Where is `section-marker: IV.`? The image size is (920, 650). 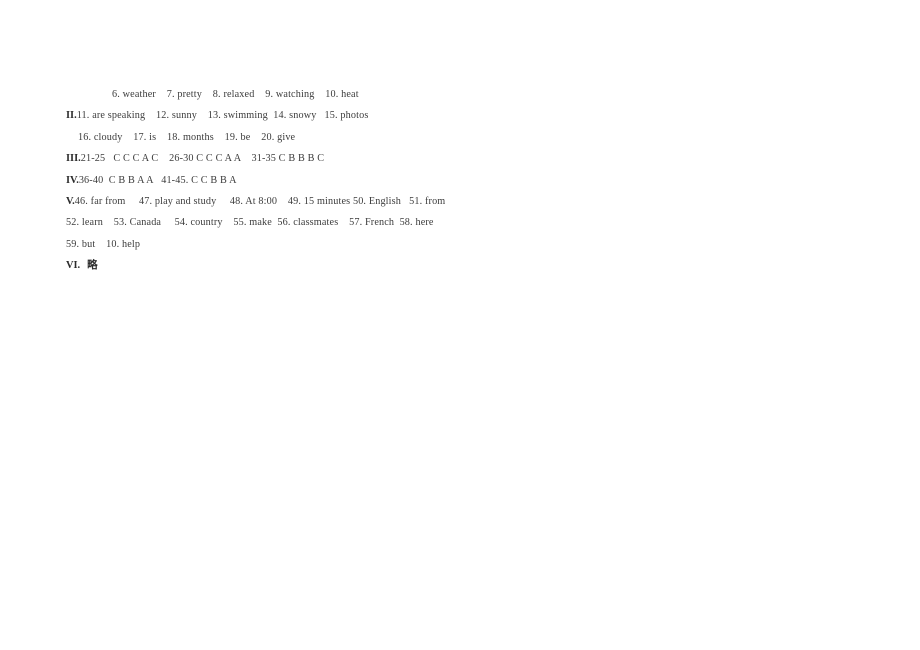 section-marker: IV. is located at coordinates (72, 180).